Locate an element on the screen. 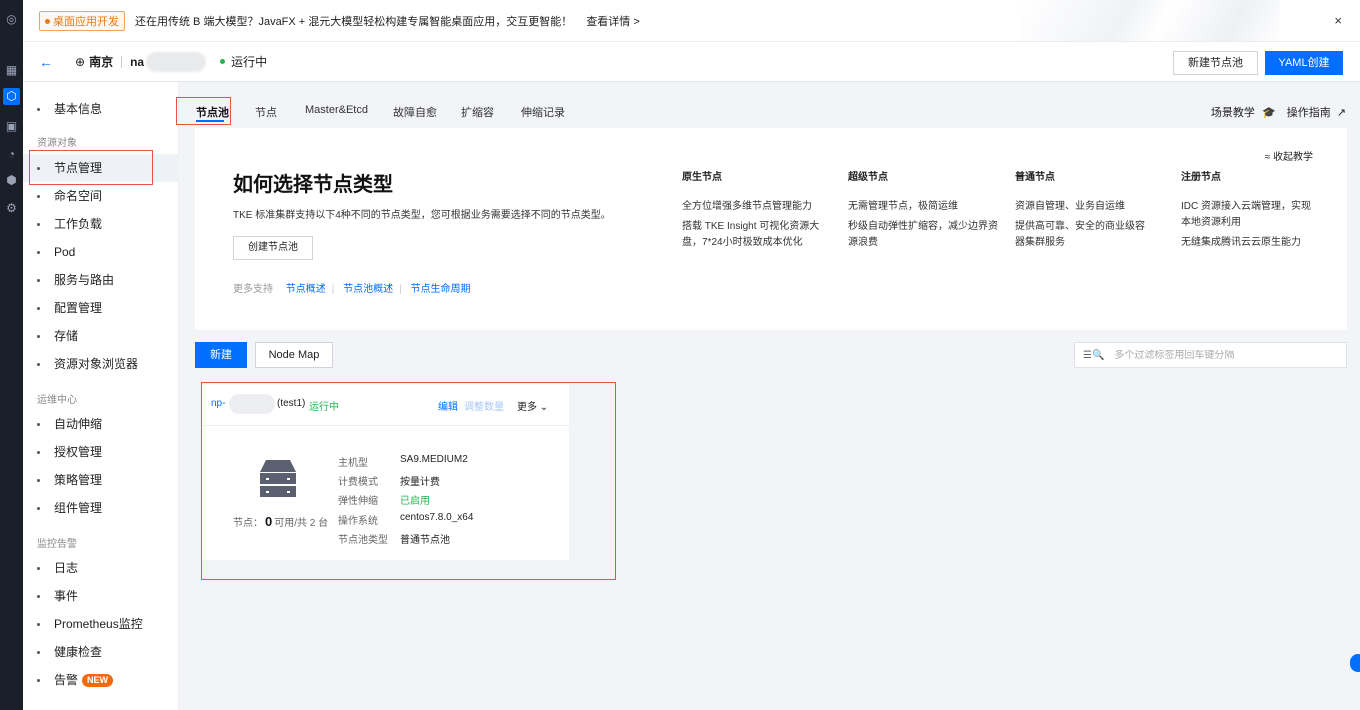 The image size is (1360, 710). container-service-icon: ⬡ is located at coordinates (11, 96).